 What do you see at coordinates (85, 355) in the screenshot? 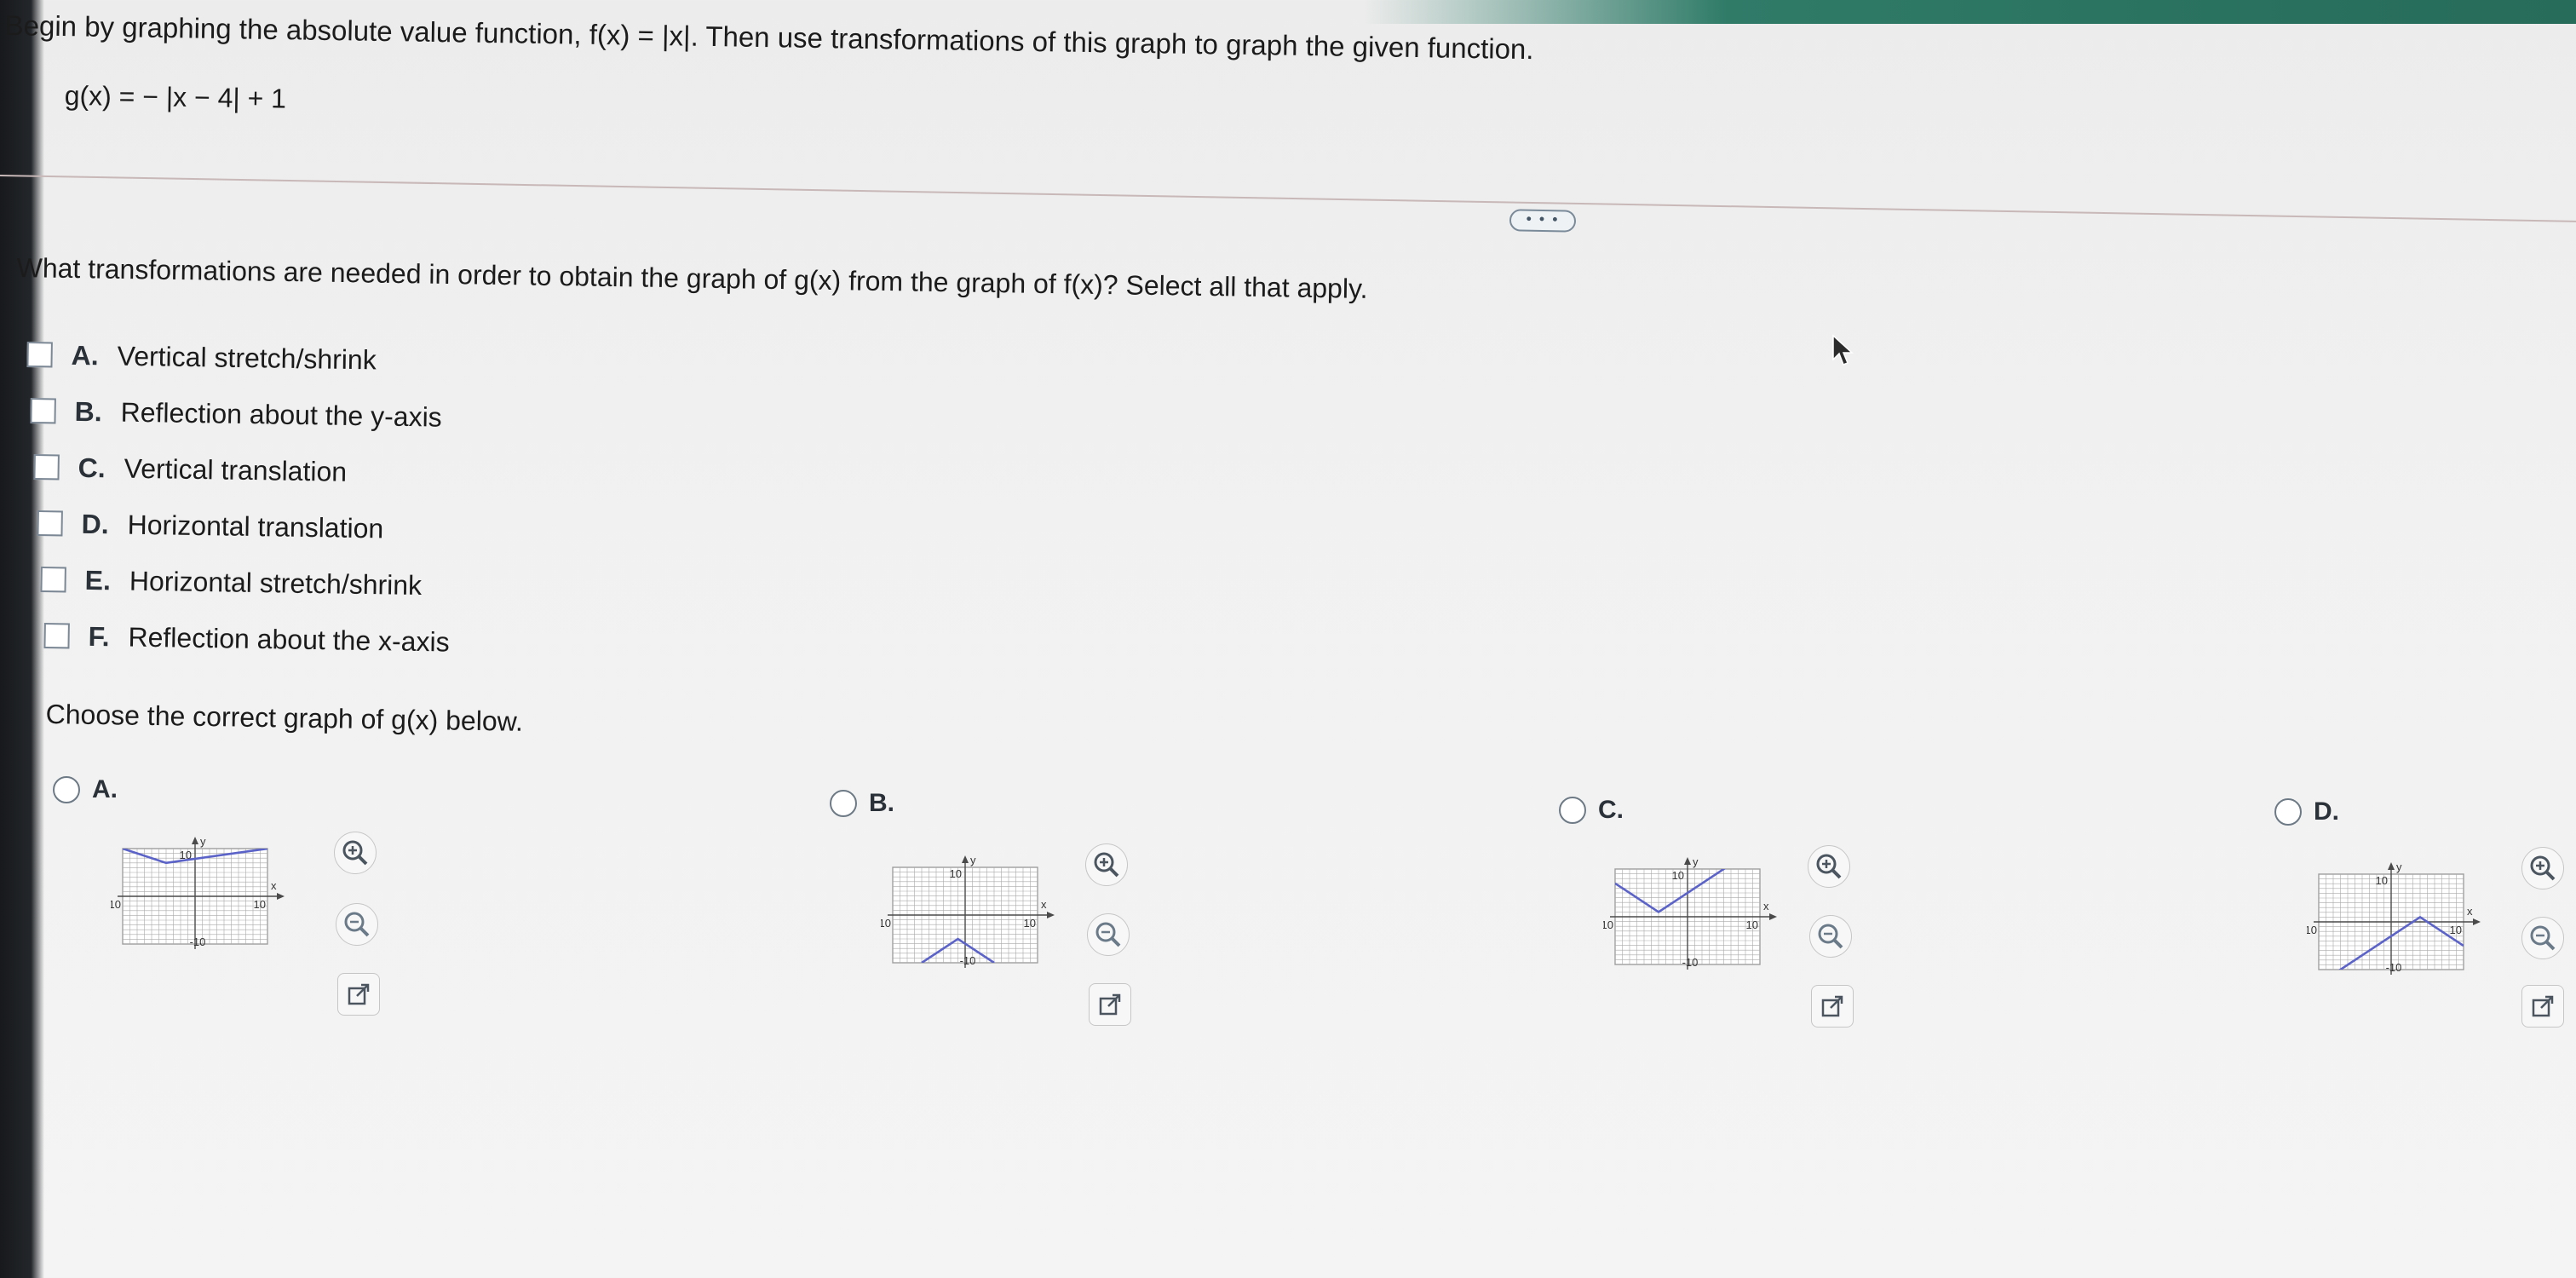
I see `option-letter: A.` at bounding box center [85, 355].